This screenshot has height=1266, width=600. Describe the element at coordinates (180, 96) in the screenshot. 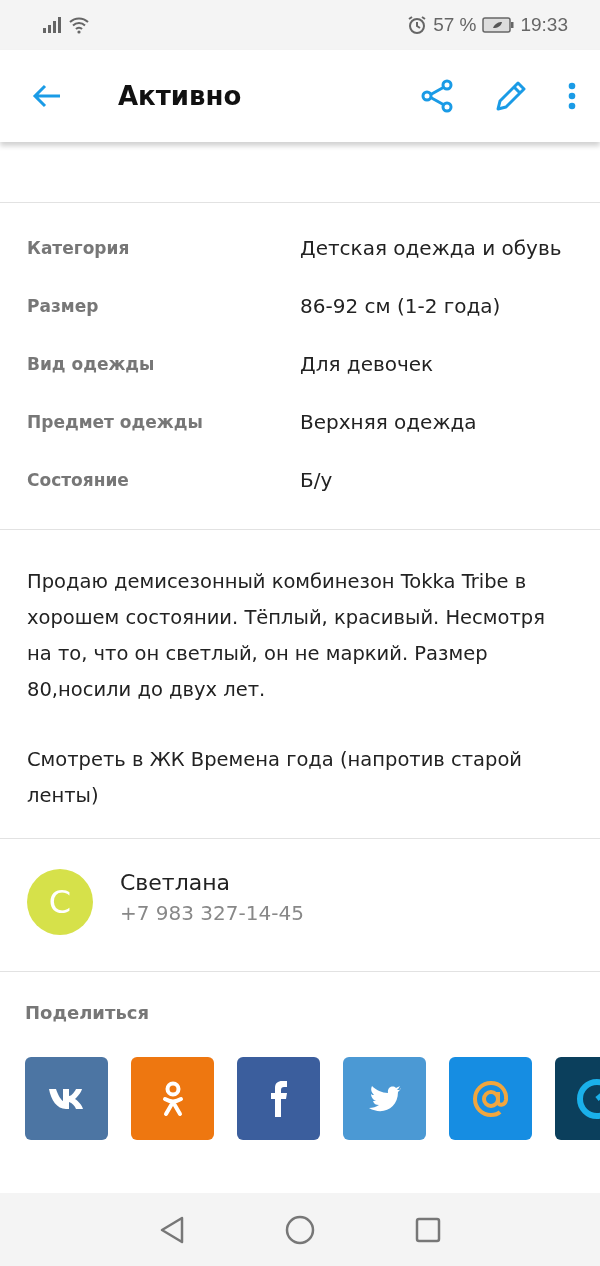

I see `page-title: Активно` at that location.